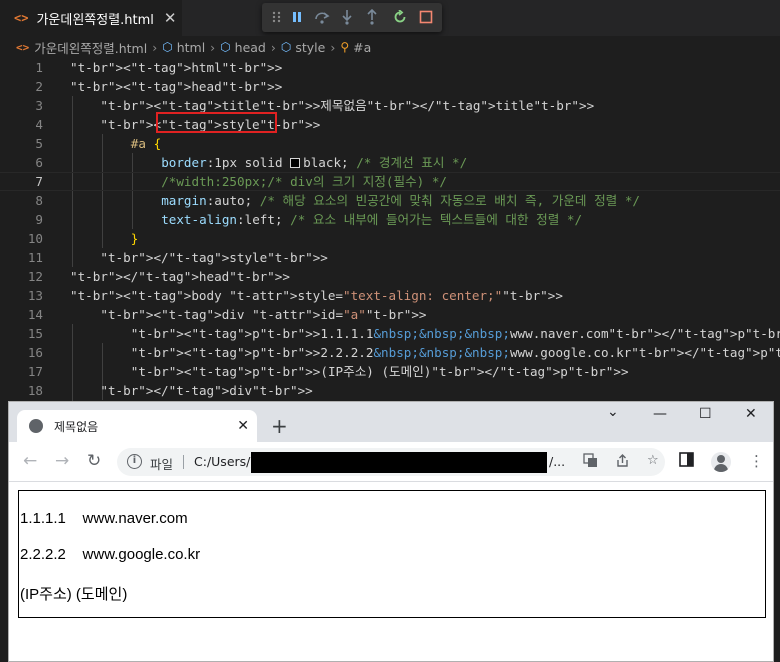  What do you see at coordinates (183, 462) in the screenshot?
I see `divider` at bounding box center [183, 462].